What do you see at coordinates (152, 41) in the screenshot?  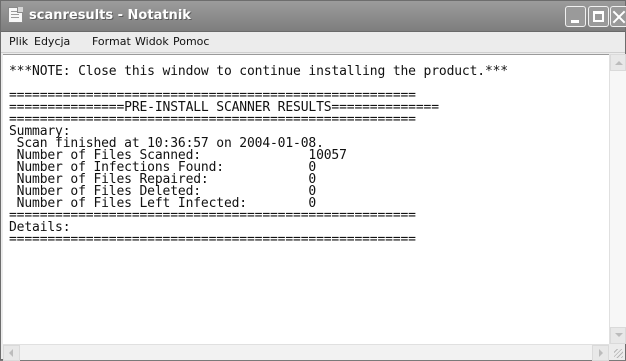 I see `menu-widok: Widok` at bounding box center [152, 41].